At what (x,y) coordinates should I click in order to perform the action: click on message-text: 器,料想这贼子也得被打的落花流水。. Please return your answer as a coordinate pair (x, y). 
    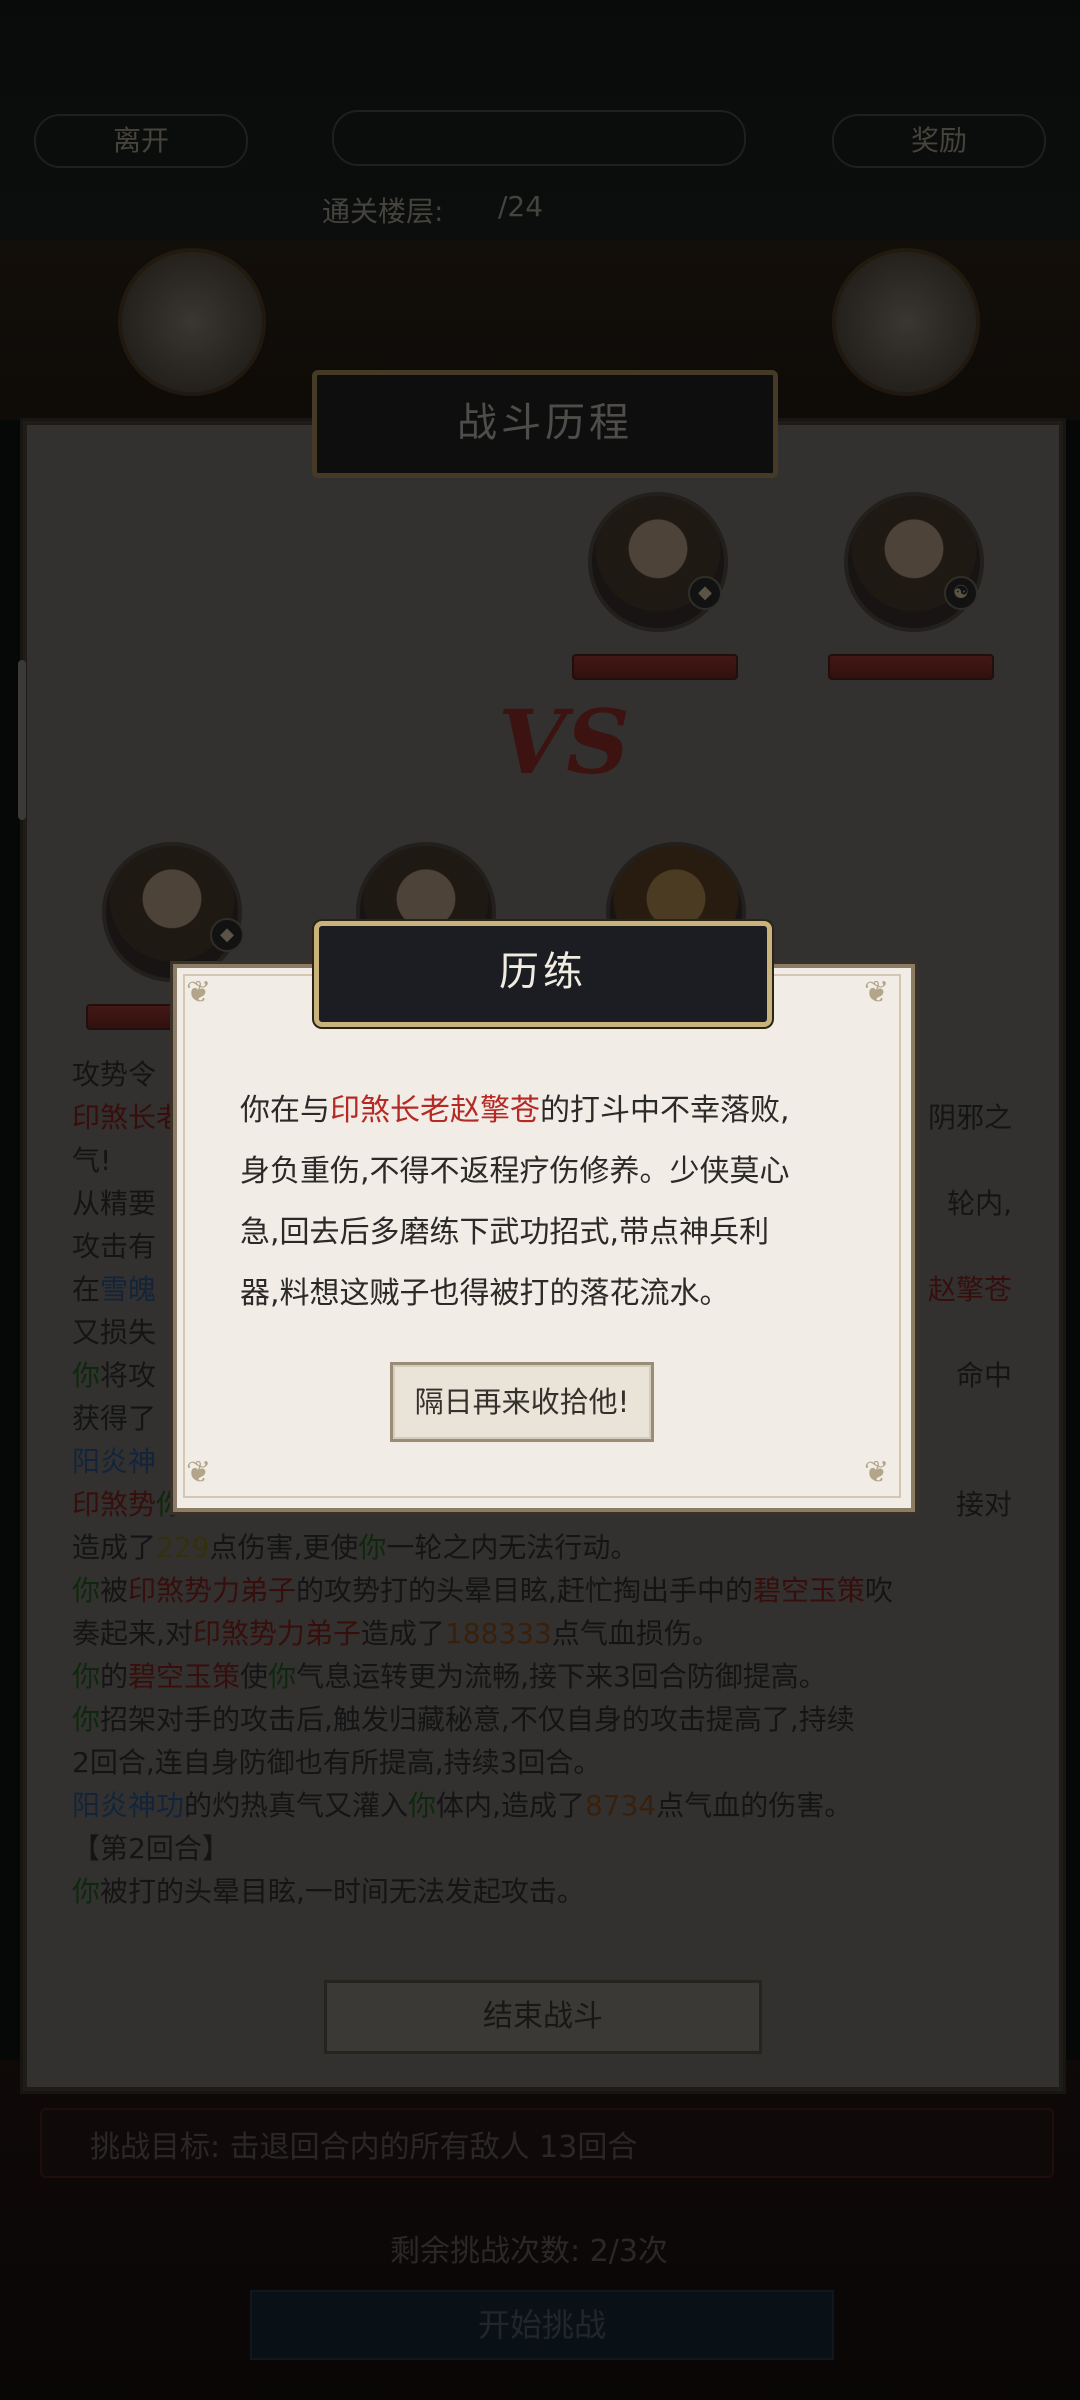
    Looking at the image, I should click on (485, 1293).